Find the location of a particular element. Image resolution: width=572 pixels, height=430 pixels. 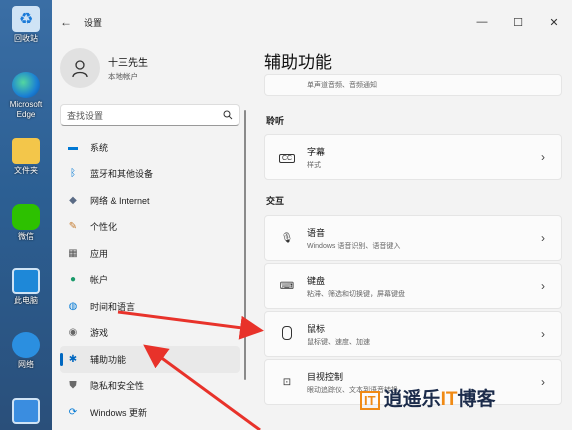

speech-desc: Windows 语音识别、语音键入 is located at coordinates (354, 246).